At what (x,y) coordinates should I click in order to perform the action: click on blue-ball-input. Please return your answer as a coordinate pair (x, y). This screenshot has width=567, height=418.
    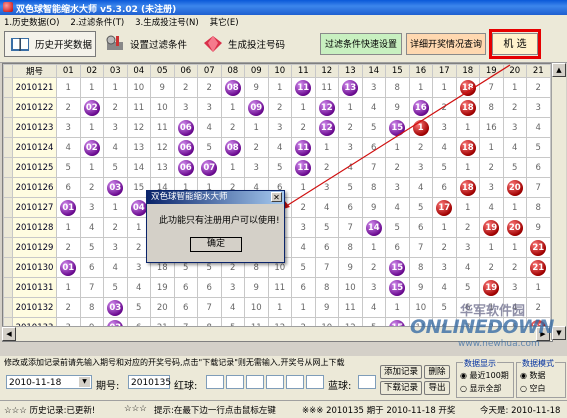
    Looking at the image, I should click on (367, 382).